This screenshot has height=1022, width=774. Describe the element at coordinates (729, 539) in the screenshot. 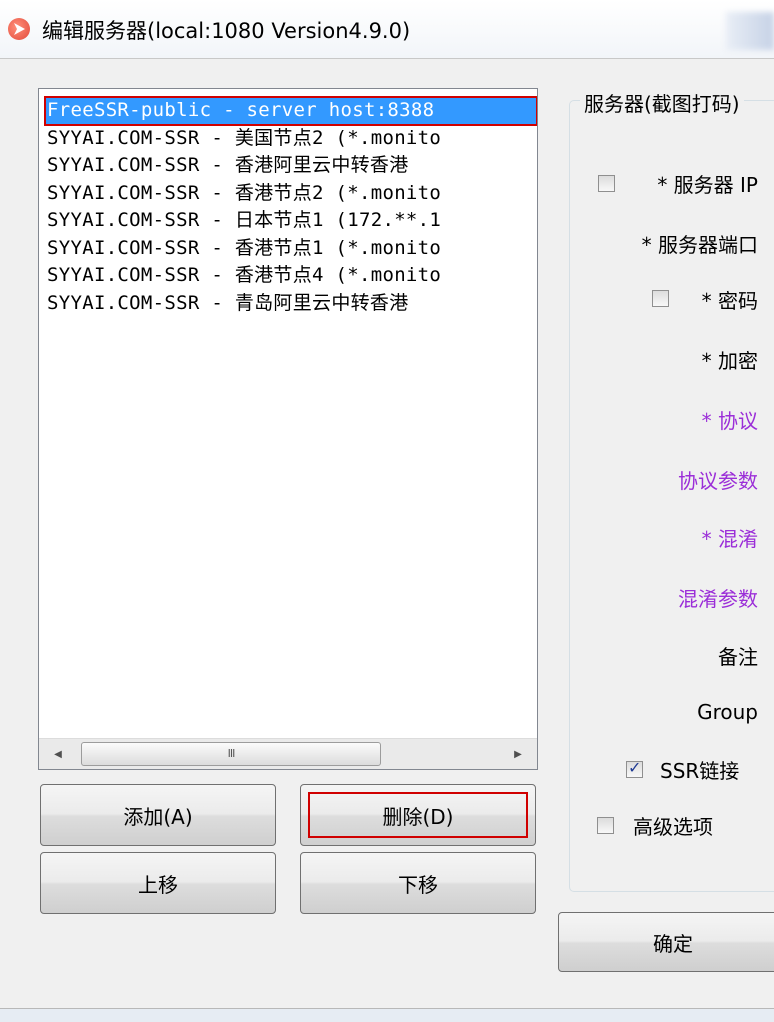

I see `obfs-label: * 混淆` at that location.